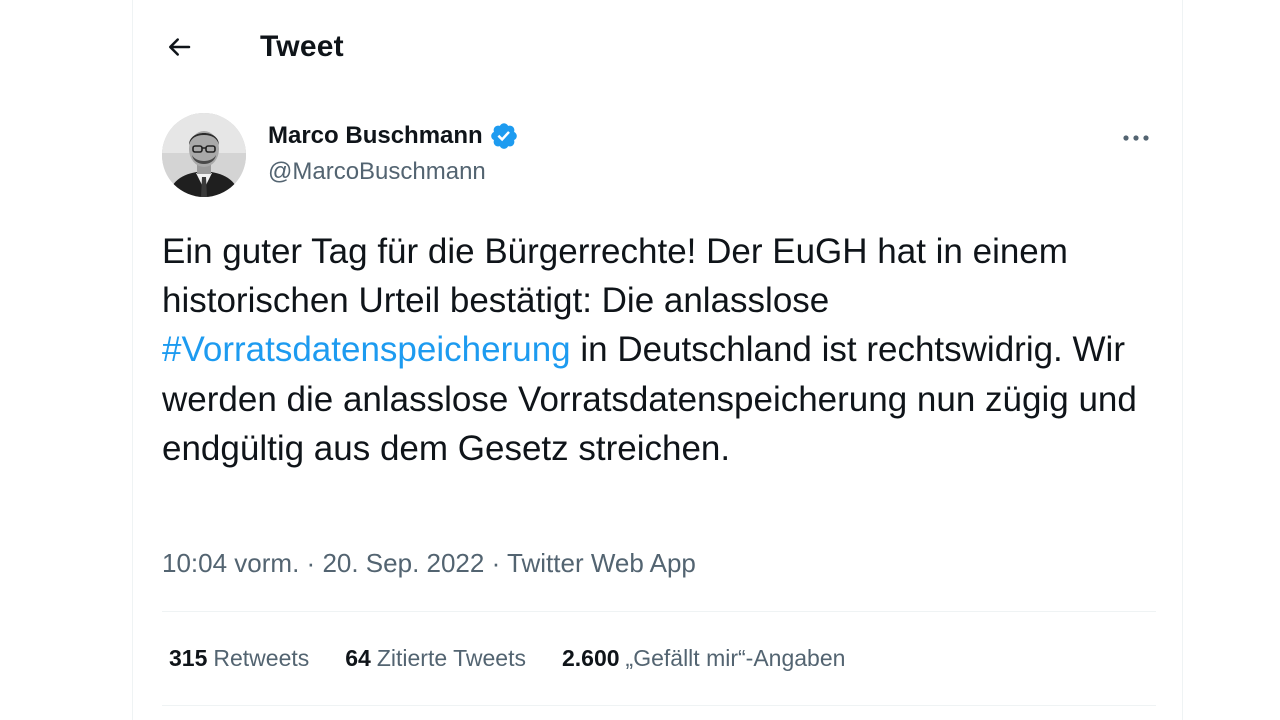 This screenshot has height=720, width=1280. What do you see at coordinates (659, 156) in the screenshot?
I see `author-row: Marco Buschmann @MarcoBuschmann` at bounding box center [659, 156].